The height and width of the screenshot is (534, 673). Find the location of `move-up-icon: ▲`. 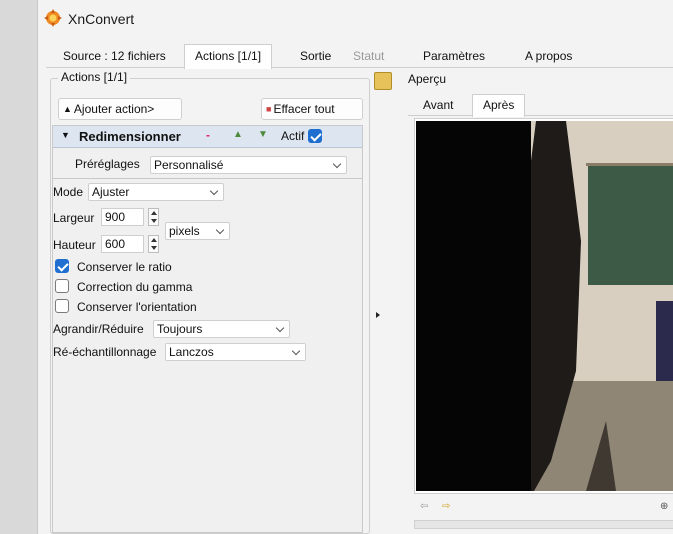

move-up-icon: ▲ is located at coordinates (238, 134).